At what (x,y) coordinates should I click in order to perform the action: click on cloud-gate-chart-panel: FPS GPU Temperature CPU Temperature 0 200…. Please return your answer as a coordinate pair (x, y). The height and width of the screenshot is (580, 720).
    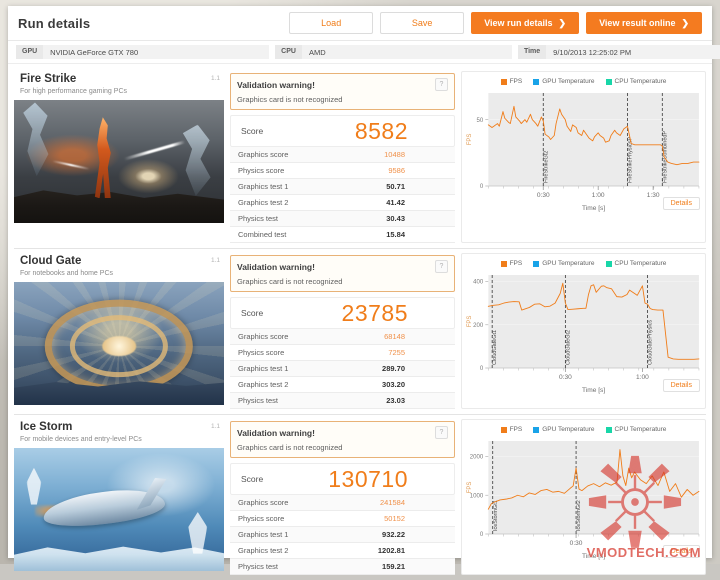
    Looking at the image, I should click on (583, 331).